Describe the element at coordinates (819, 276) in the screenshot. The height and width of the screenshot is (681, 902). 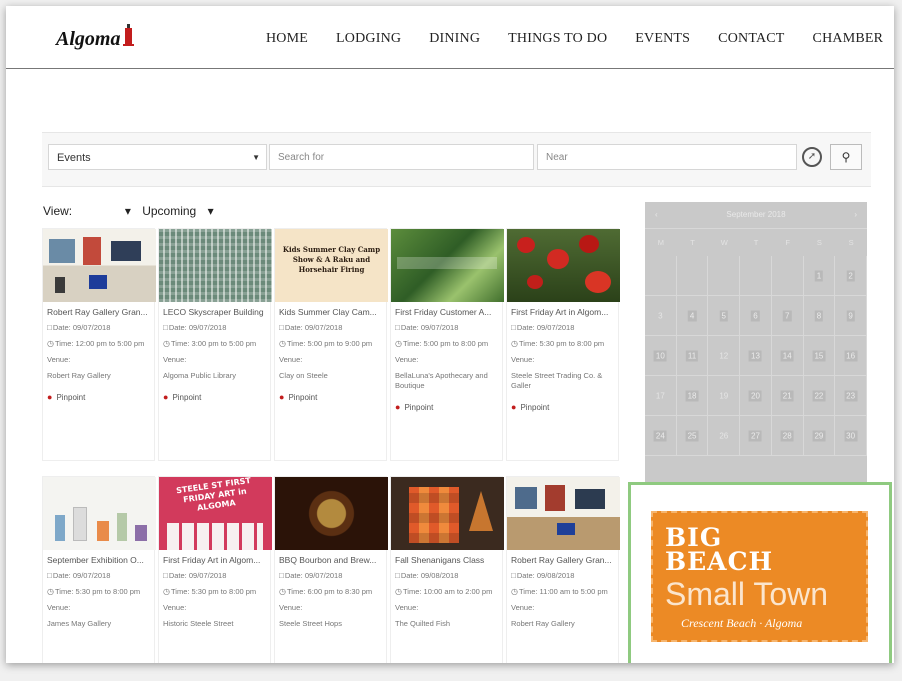
I see `calendar-day: 1` at that location.